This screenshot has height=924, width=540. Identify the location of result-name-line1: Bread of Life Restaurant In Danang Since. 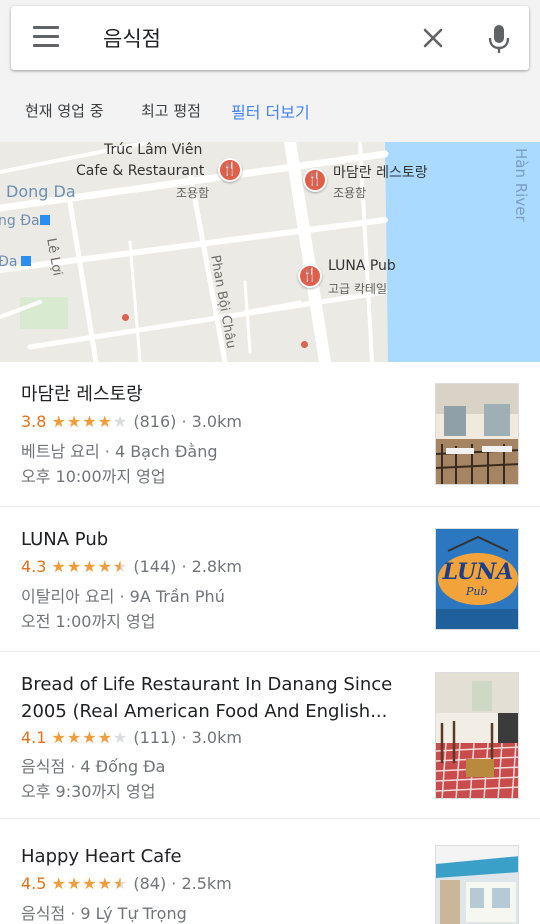
(207, 684).